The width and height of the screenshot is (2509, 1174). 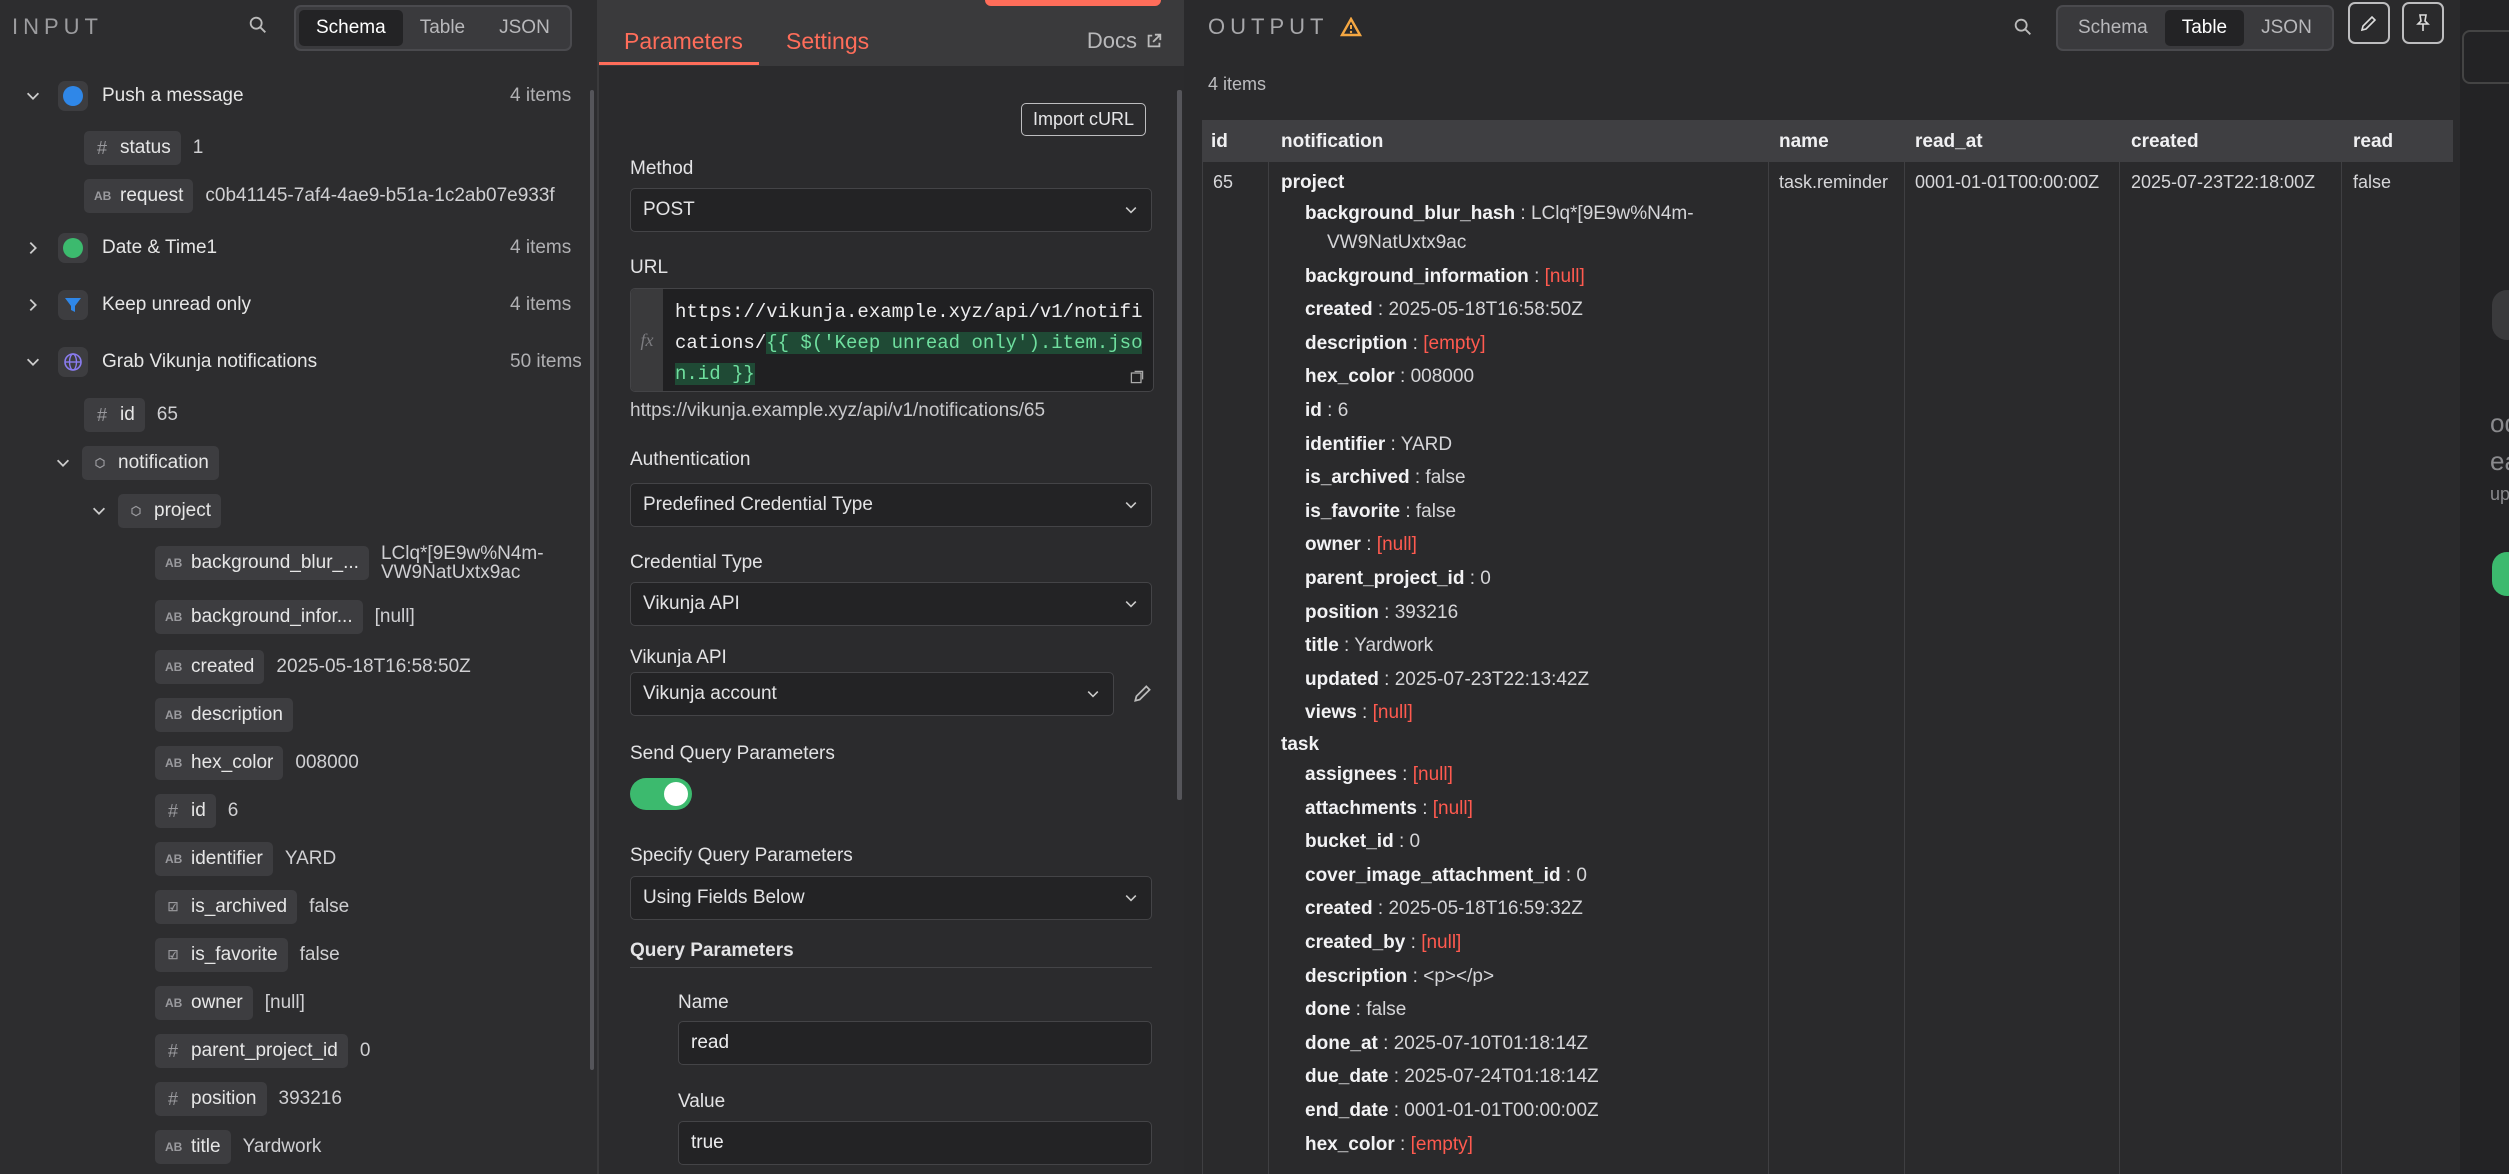 I want to click on qp-value-input: true, so click(x=915, y=1143).